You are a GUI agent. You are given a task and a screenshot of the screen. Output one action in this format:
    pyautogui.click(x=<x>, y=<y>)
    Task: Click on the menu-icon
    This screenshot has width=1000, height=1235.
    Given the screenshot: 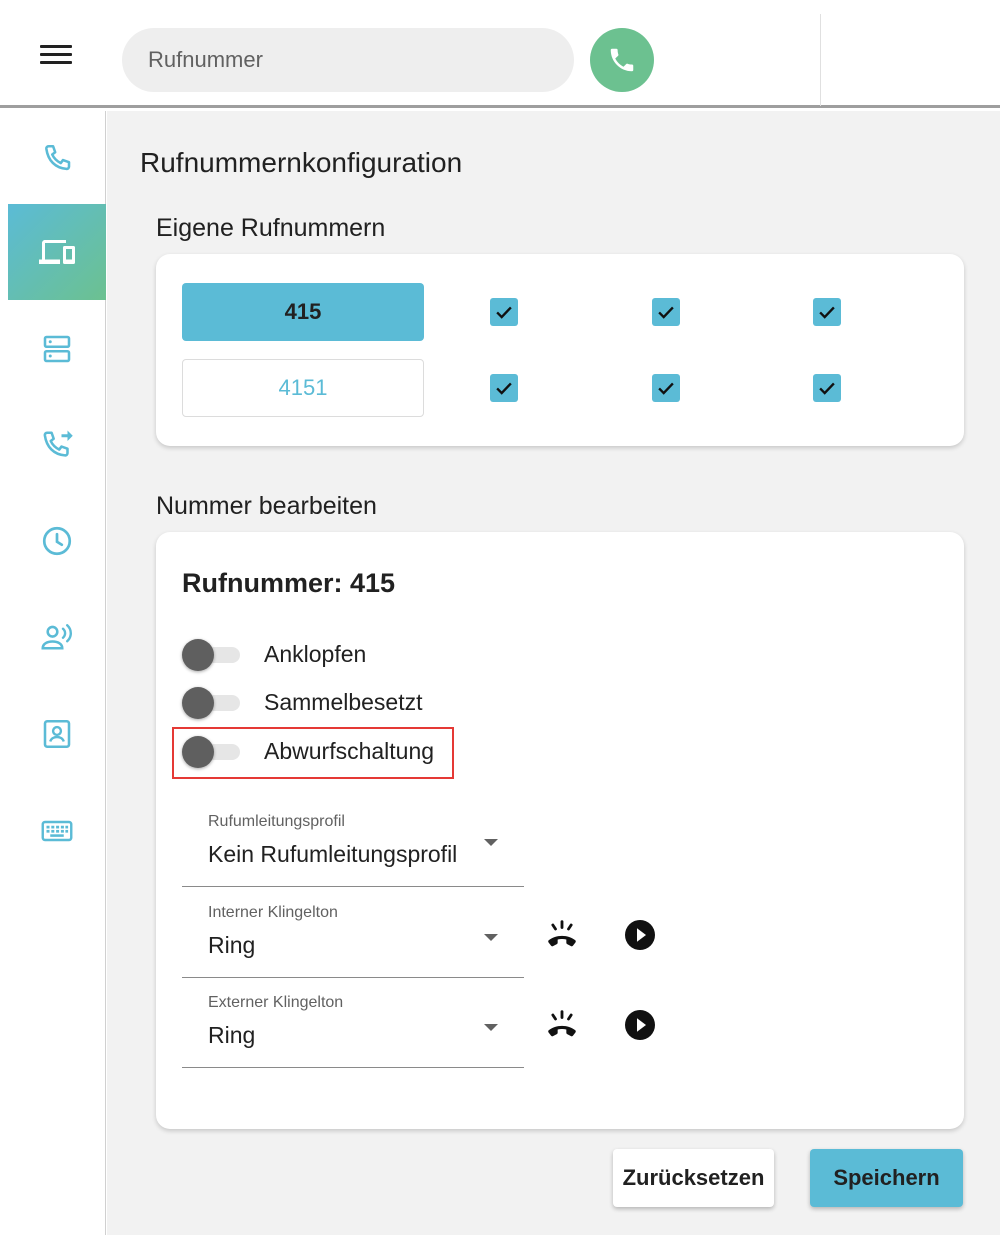 What is the action you would take?
    pyautogui.click(x=56, y=57)
    